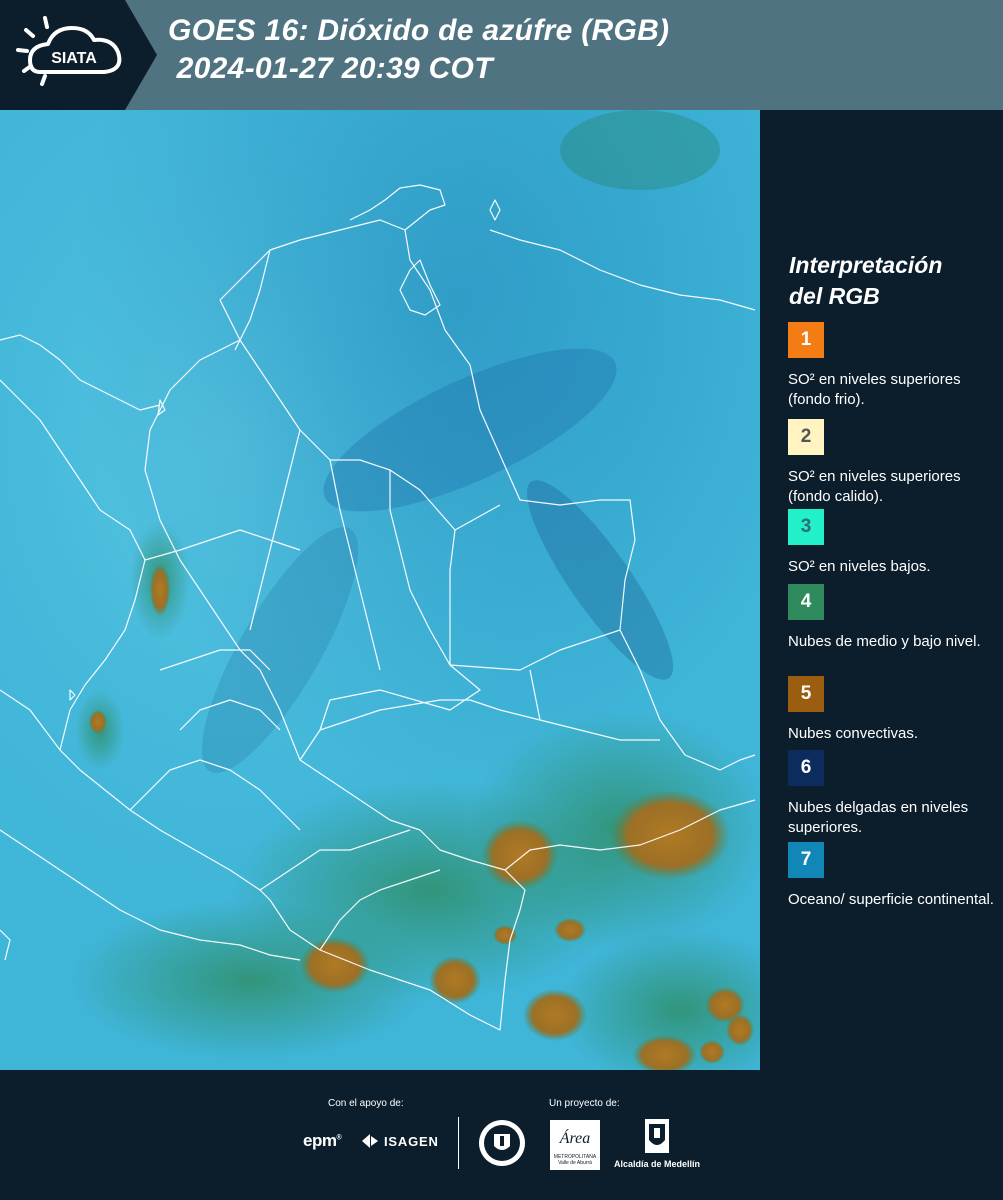  Describe the element at coordinates (74, 58) in the screenshot. I see `siata-logo-text: SIATA` at that location.